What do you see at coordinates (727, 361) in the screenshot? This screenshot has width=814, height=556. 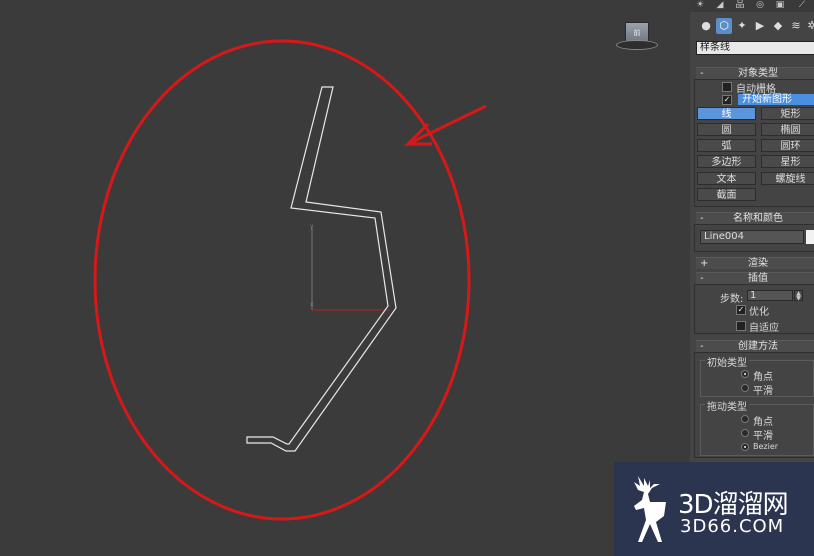 I see `initial-type-label: 初始类型` at bounding box center [727, 361].